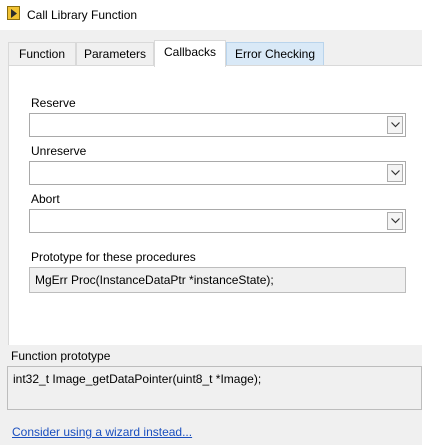  I want to click on unreserve-combobox, so click(217, 173).